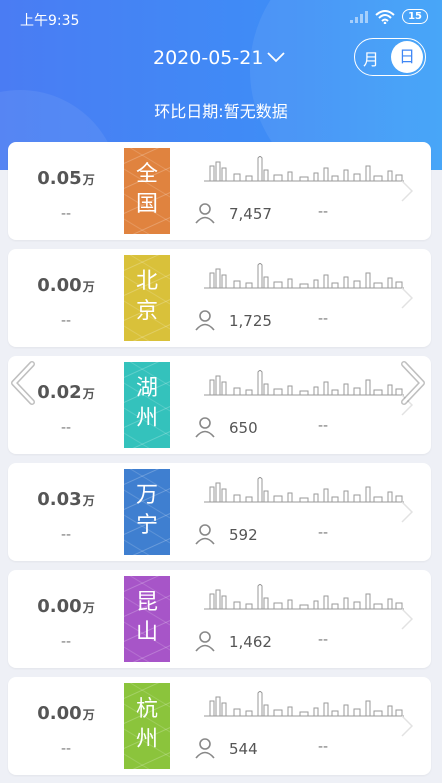 This screenshot has height=783, width=442. I want to click on city-tile: 昆 山, so click(147, 619).